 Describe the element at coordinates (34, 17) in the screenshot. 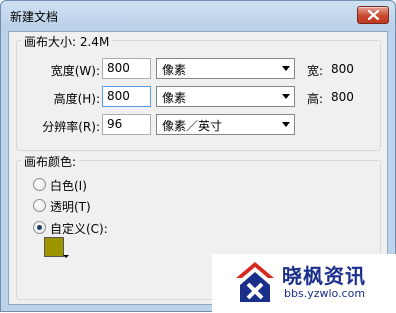

I see `dialog-title: 新建文档` at that location.